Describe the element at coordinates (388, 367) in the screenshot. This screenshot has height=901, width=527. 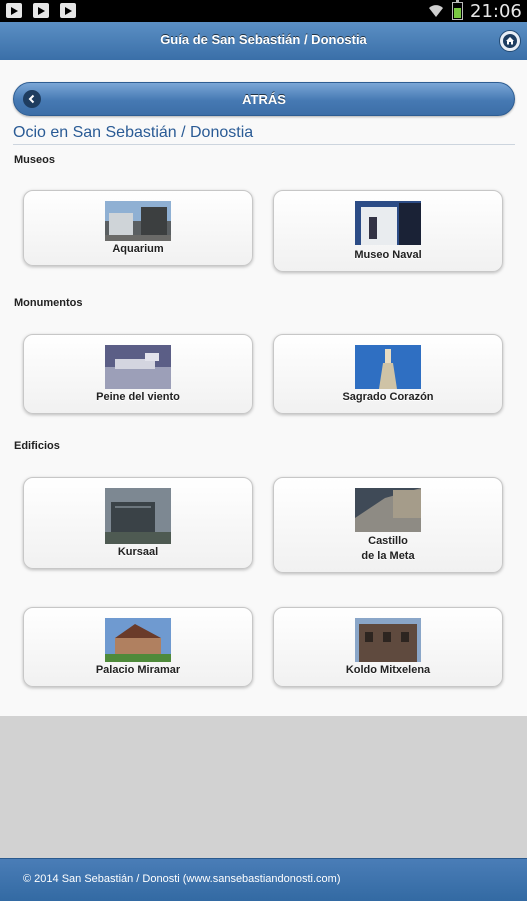
I see `sagrado-corazon-thumbnail` at that location.